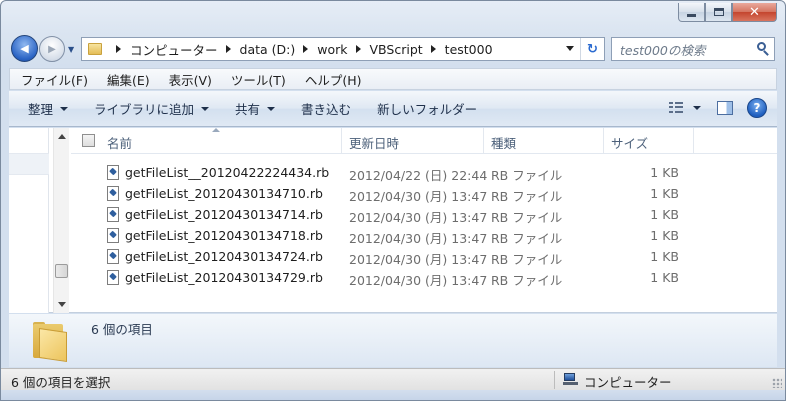 This screenshot has height=401, width=786. I want to click on menu-tools: ツール(T), so click(257, 79).